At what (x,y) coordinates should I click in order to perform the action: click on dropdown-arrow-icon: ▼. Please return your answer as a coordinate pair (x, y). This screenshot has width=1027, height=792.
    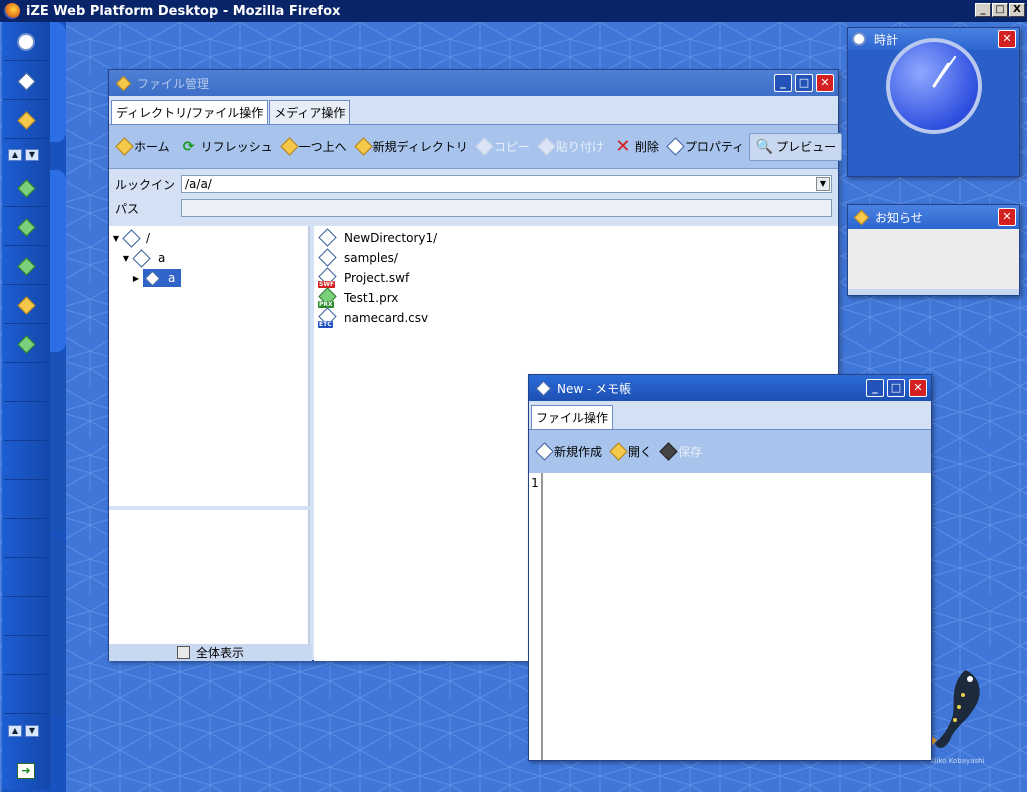
    Looking at the image, I should click on (823, 184).